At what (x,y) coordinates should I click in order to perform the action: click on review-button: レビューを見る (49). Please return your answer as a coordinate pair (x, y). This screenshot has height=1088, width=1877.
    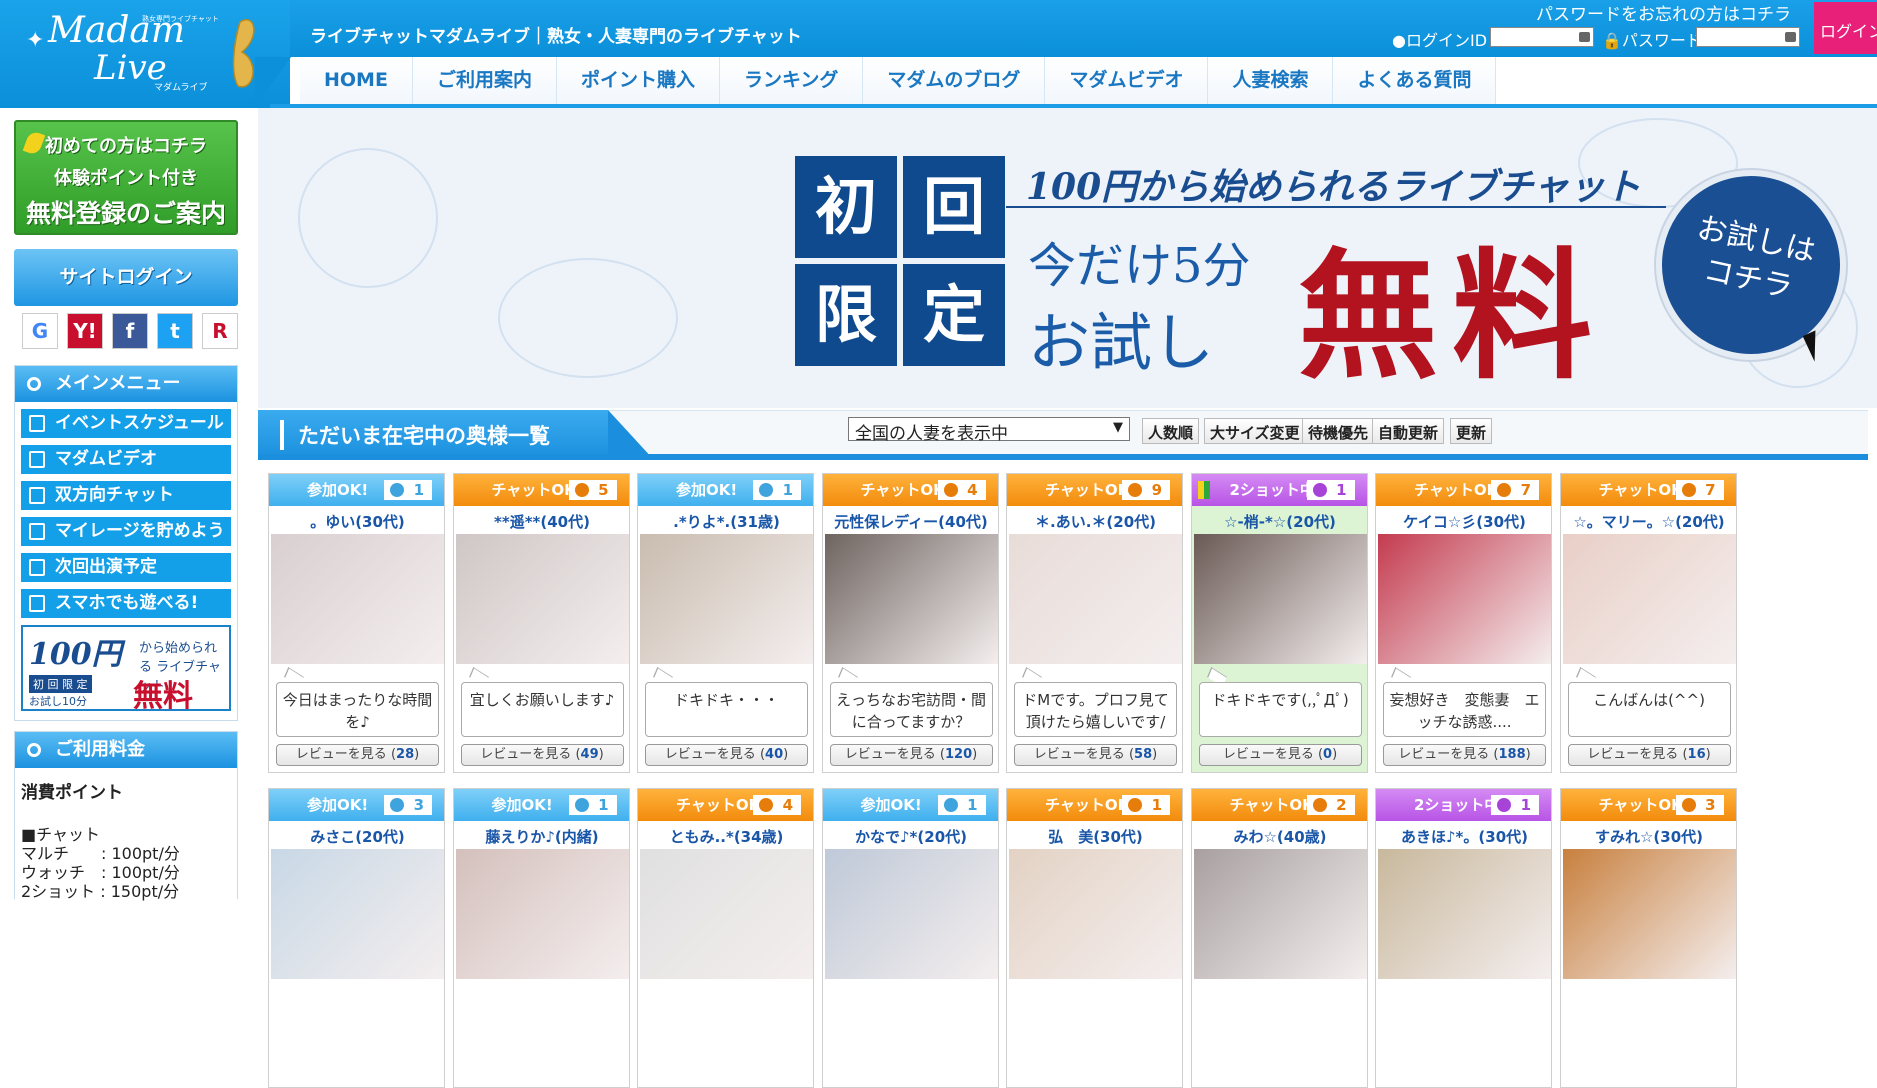
    Looking at the image, I should click on (542, 755).